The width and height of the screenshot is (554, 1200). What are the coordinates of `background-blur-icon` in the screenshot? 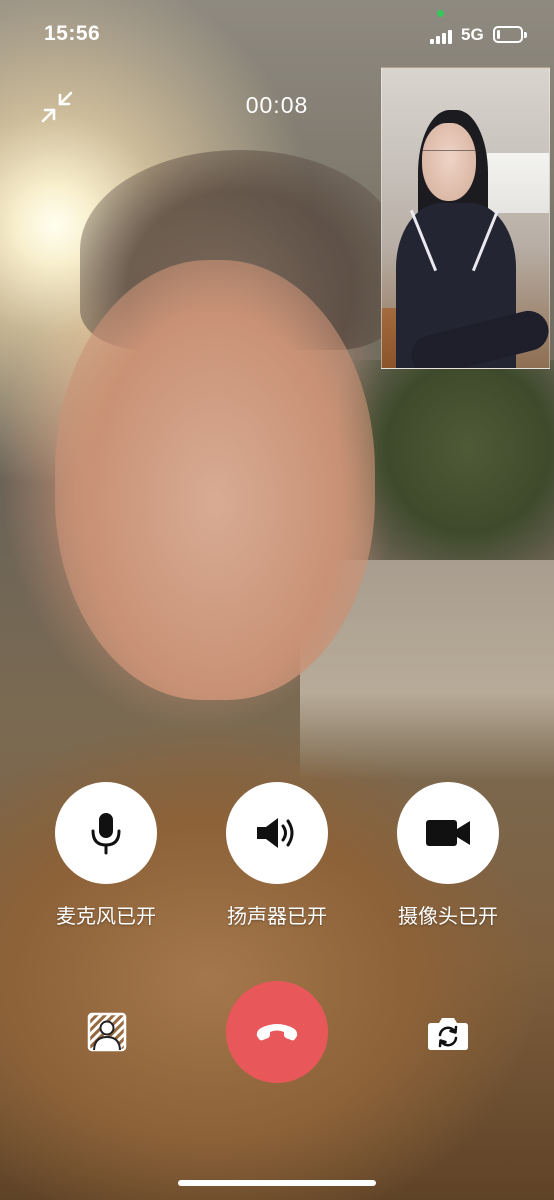 It's located at (107, 1032).